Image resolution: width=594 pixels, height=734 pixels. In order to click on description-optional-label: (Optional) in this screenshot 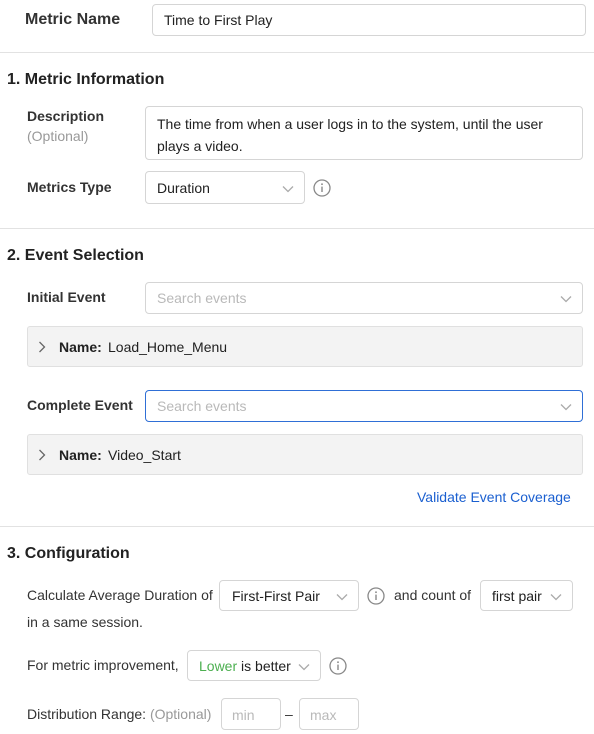, I will do `click(58, 136)`.